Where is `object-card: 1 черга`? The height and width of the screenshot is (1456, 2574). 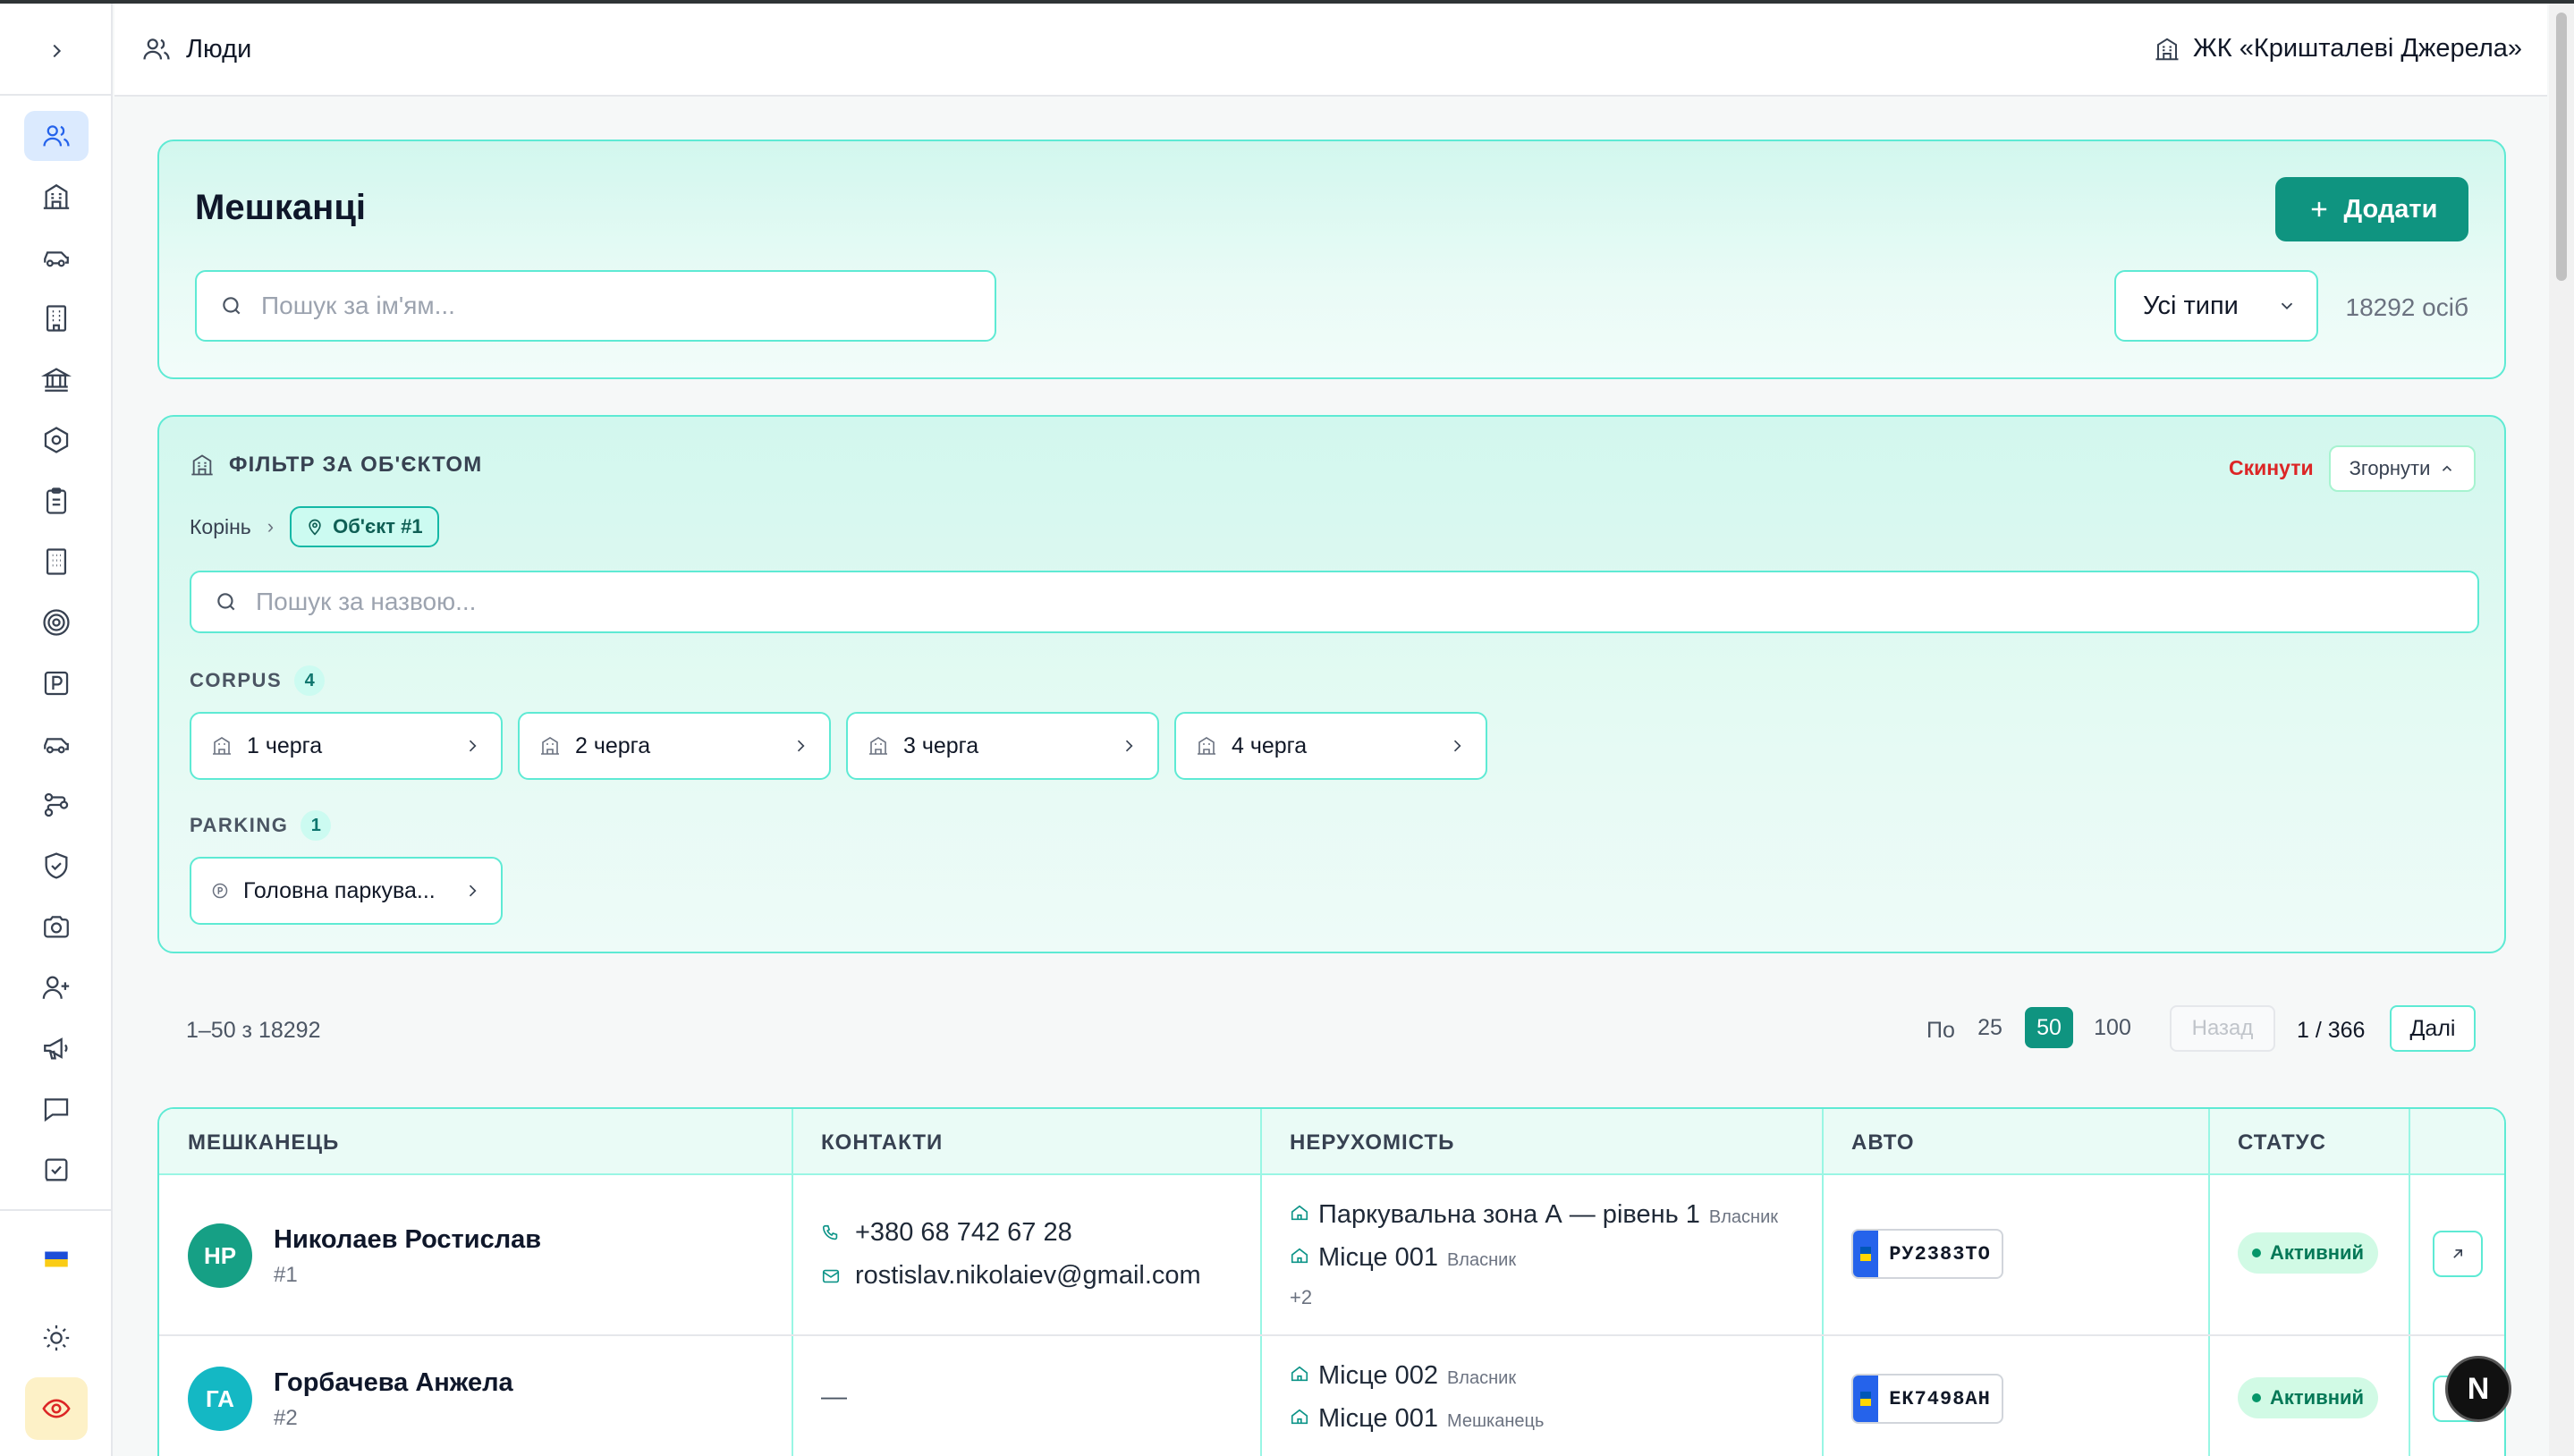
object-card: 1 черга is located at coordinates (346, 746).